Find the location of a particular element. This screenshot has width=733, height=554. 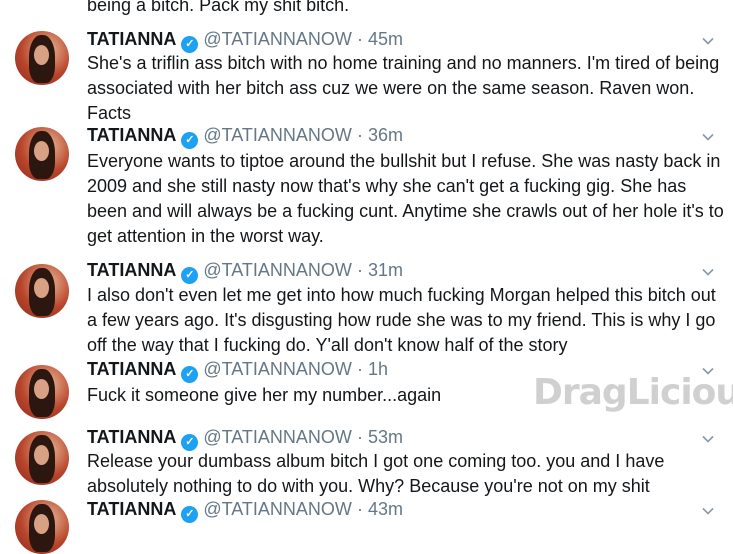

tweet-header: TATIANNA ✓ @TATIANNANOW · 53m is located at coordinates (245, 438).